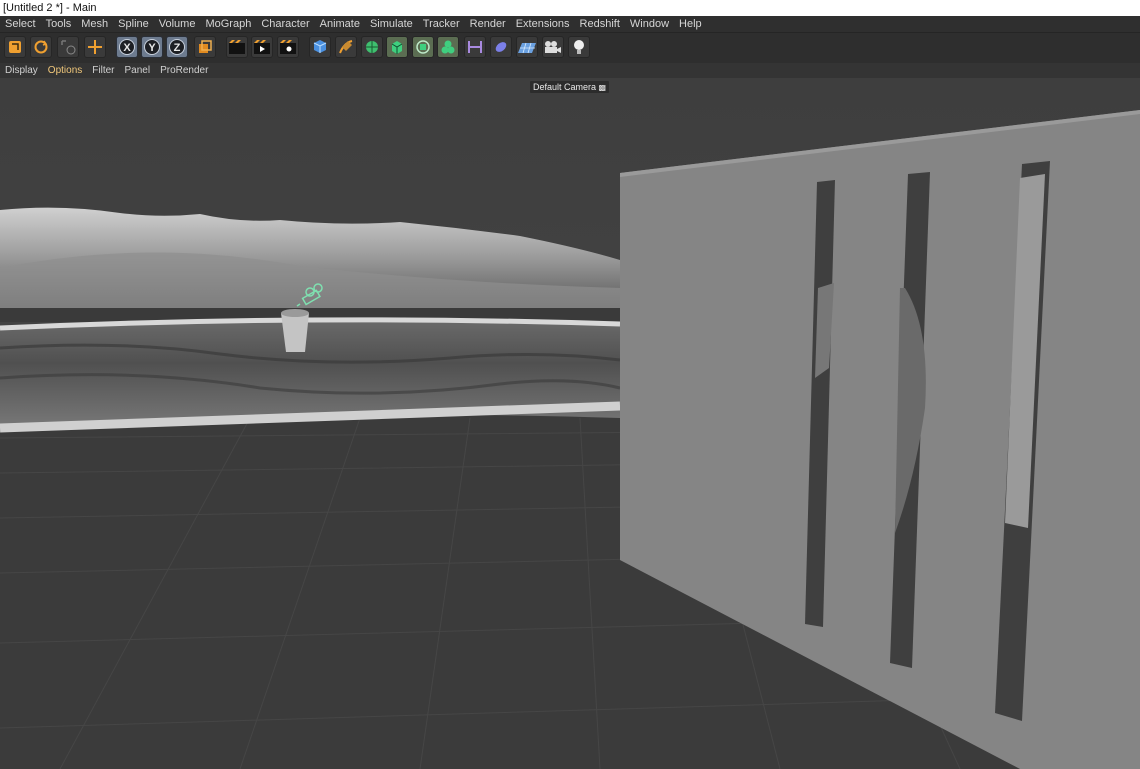 This screenshot has width=1140, height=769. Describe the element at coordinates (565, 87) in the screenshot. I see `camera-label-text: Default Camera` at that location.